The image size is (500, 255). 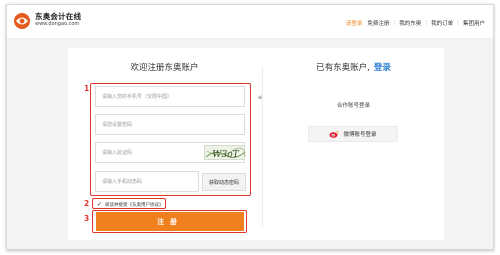 What do you see at coordinates (474, 23) in the screenshot?
I see `nav-group-users-link: 集团用户` at bounding box center [474, 23].